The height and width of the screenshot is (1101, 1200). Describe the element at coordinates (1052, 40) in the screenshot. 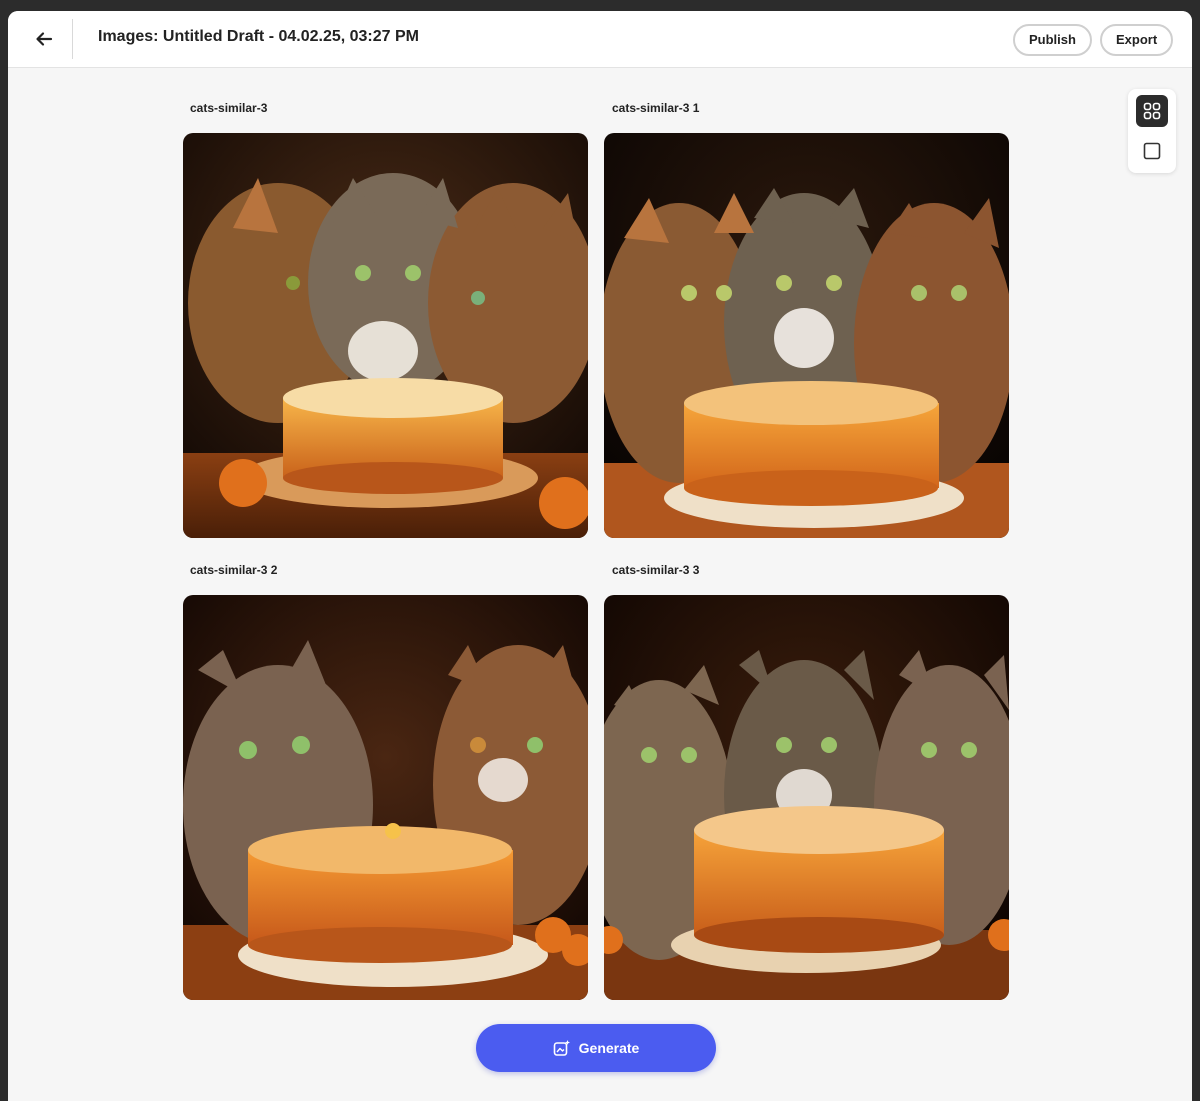

I see `publish-button: Publish` at that location.